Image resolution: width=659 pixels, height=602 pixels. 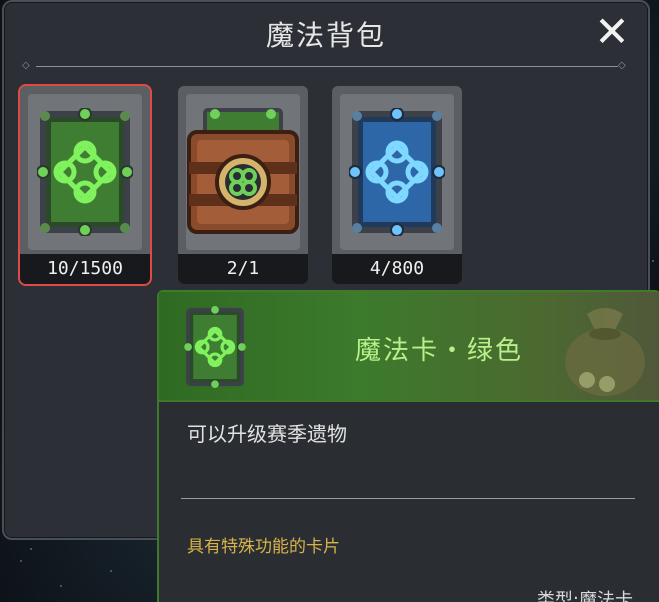 I want to click on item-description: 可以升级赛季遗物, so click(x=267, y=434).